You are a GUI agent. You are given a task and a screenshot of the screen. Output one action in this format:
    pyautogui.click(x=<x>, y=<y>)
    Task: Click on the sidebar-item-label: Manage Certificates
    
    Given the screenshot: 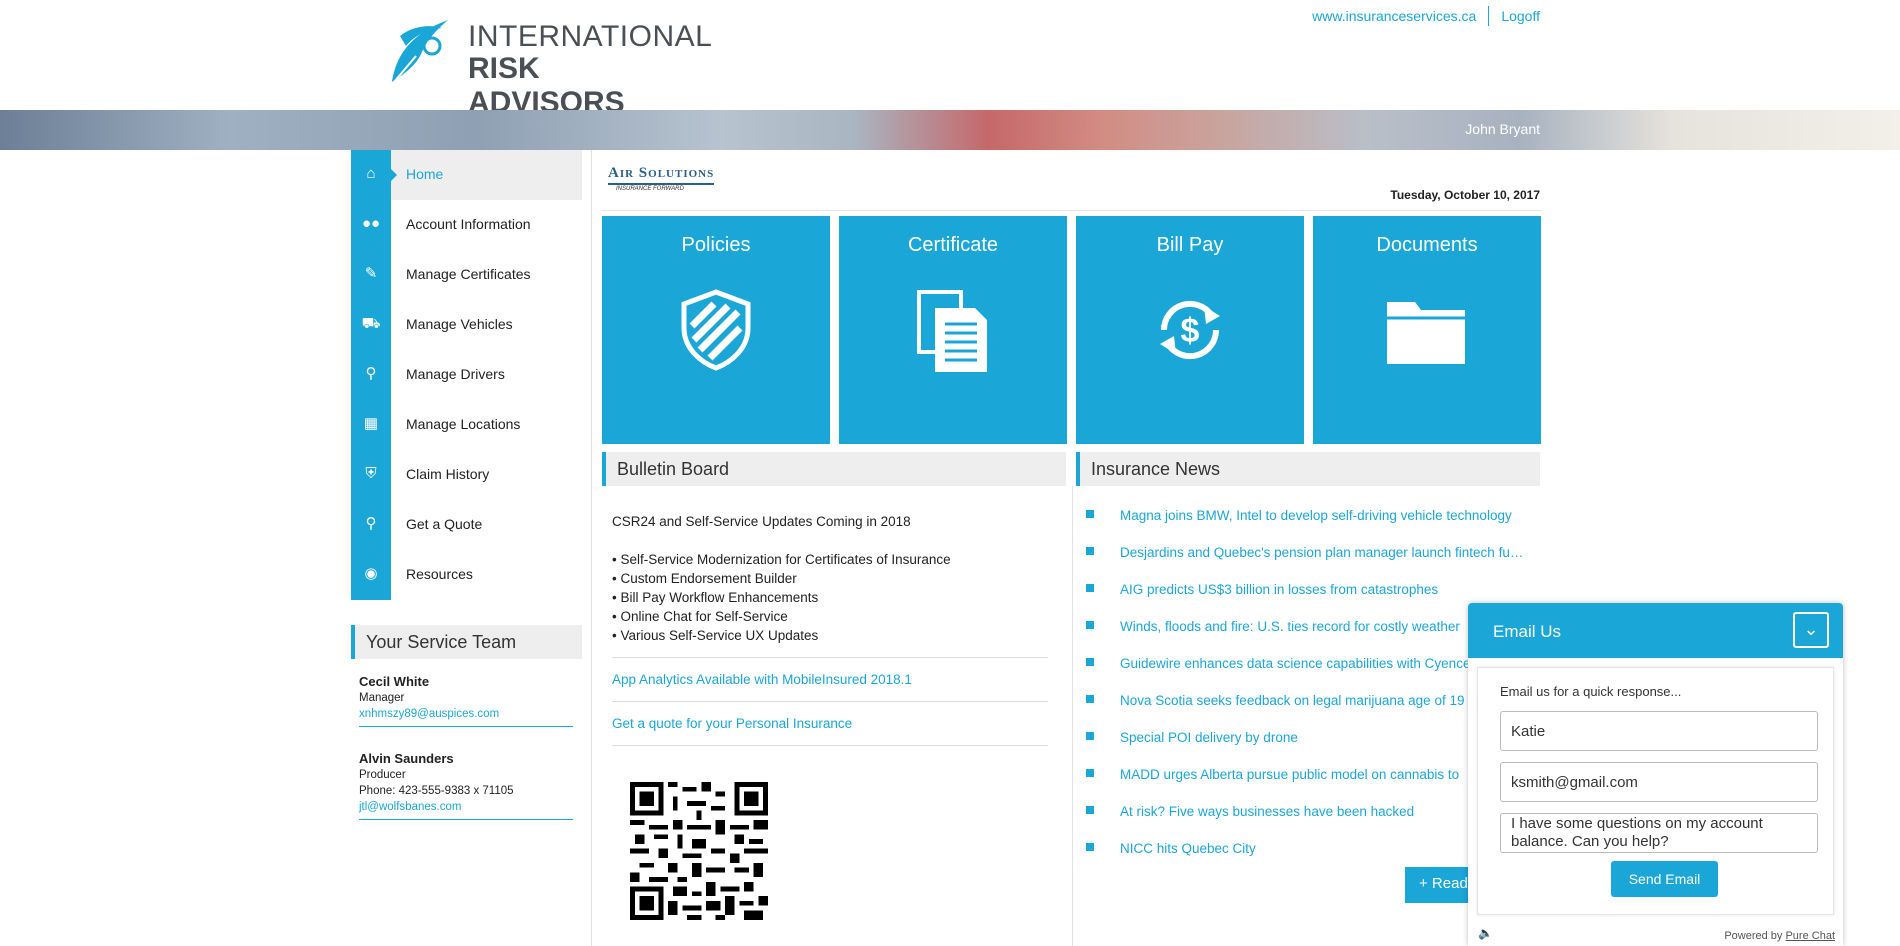 What is the action you would take?
    pyautogui.click(x=468, y=274)
    